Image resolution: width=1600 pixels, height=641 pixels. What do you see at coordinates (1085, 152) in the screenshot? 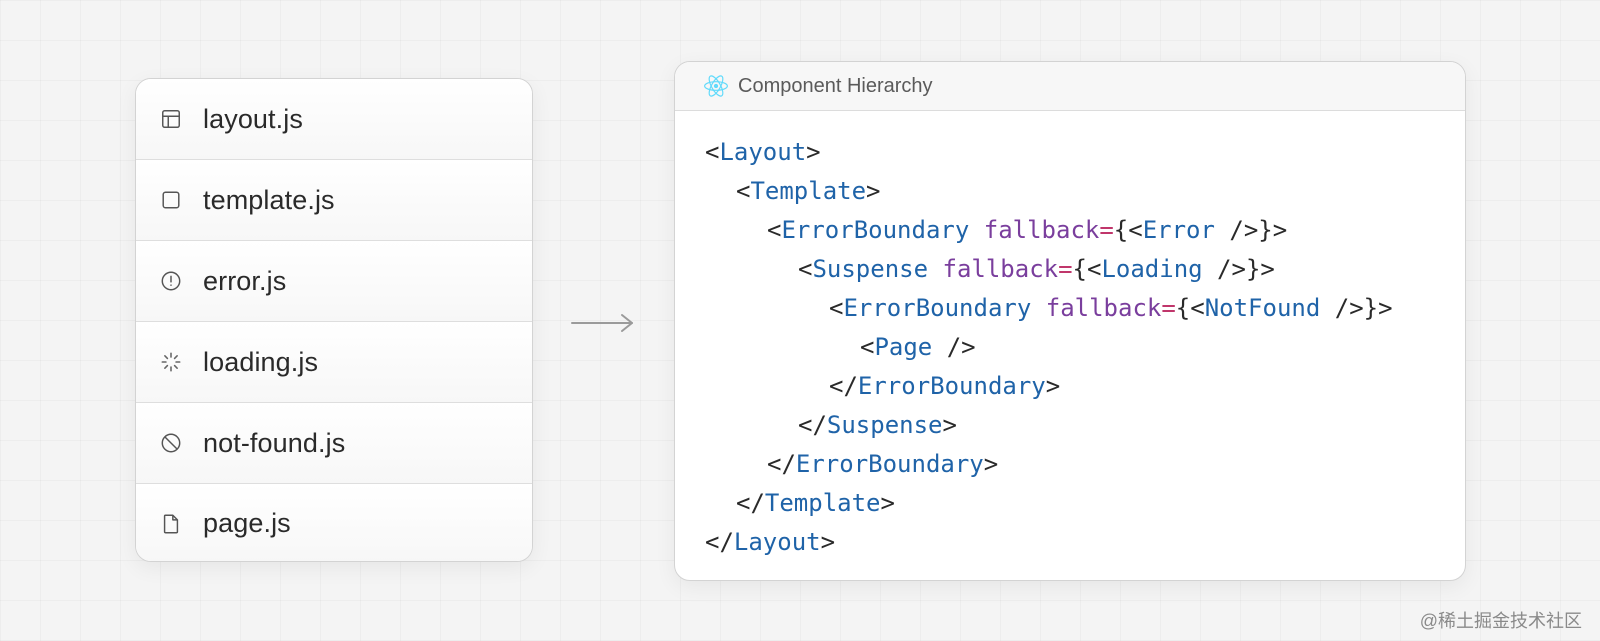
I see `code-line: <Layout>` at bounding box center [1085, 152].